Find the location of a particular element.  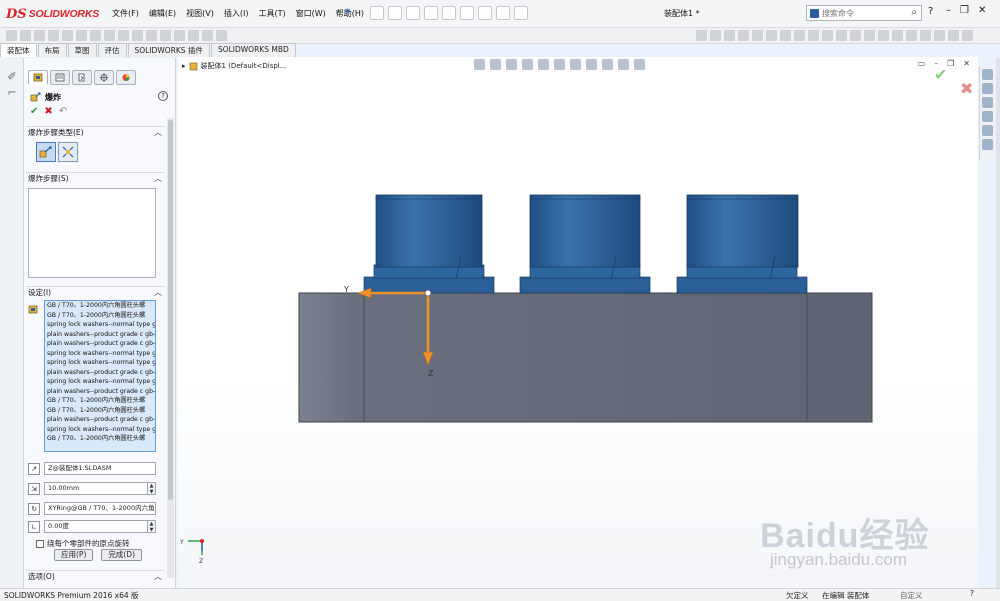

reference-geometry-icon is located at coordinates (123, 35).